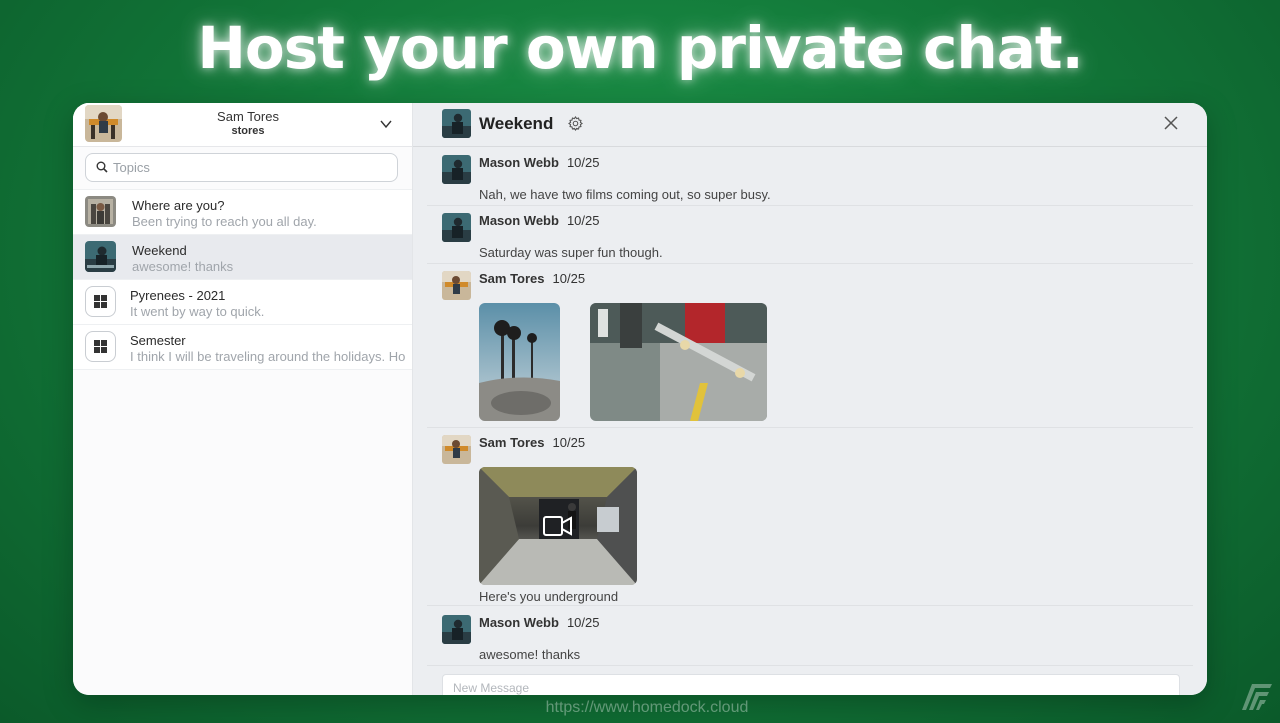  Describe the element at coordinates (183, 266) in the screenshot. I see `topic-preview: awesome! thanks` at that location.